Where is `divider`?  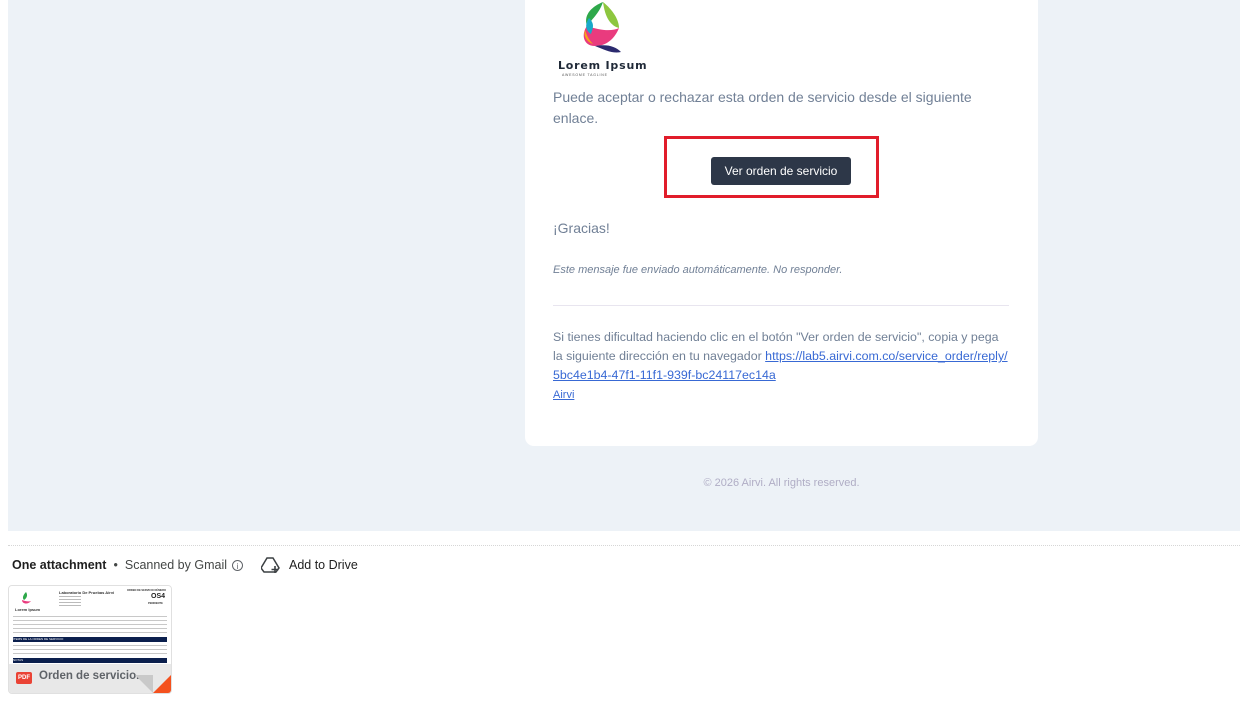
divider is located at coordinates (781, 305).